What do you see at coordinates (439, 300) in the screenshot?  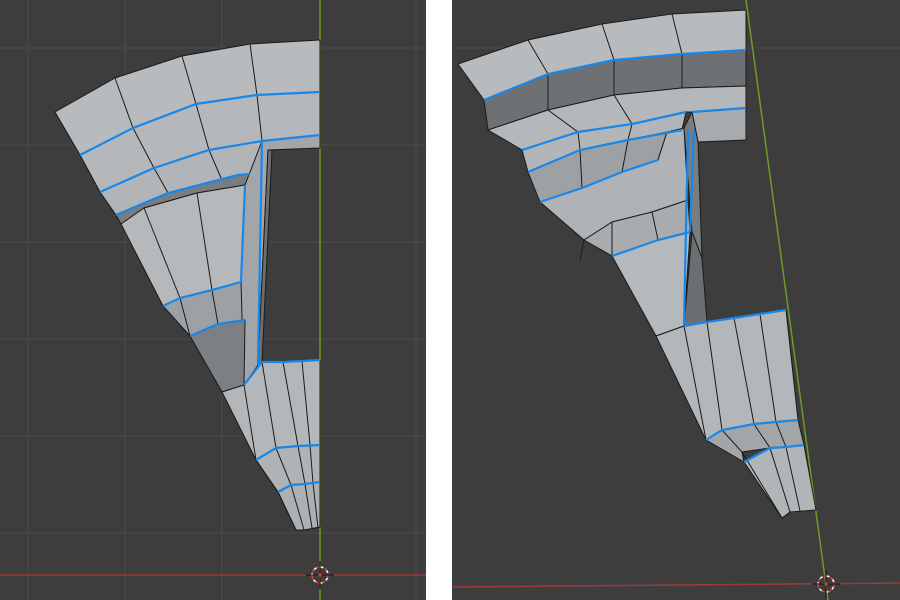 I see `viewport-divider` at bounding box center [439, 300].